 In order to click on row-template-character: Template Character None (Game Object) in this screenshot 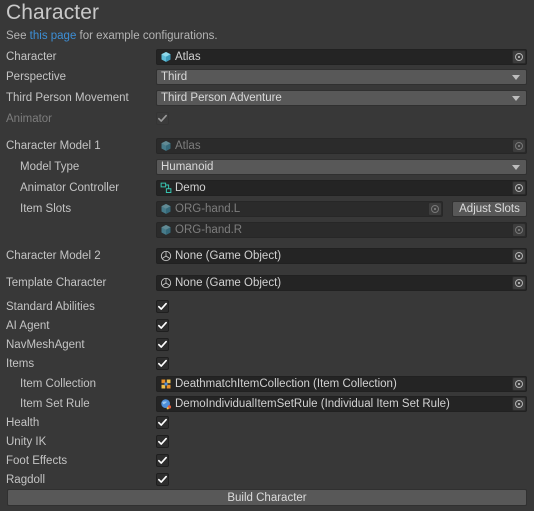, I will do `click(267, 283)`.